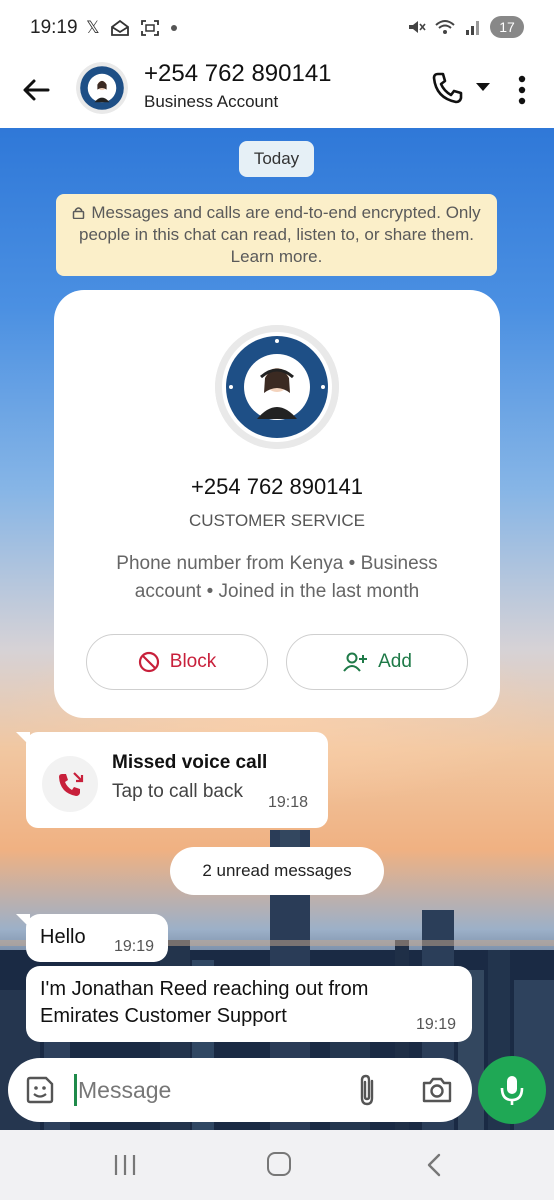  I want to click on contact-avatar-large, so click(277, 387).